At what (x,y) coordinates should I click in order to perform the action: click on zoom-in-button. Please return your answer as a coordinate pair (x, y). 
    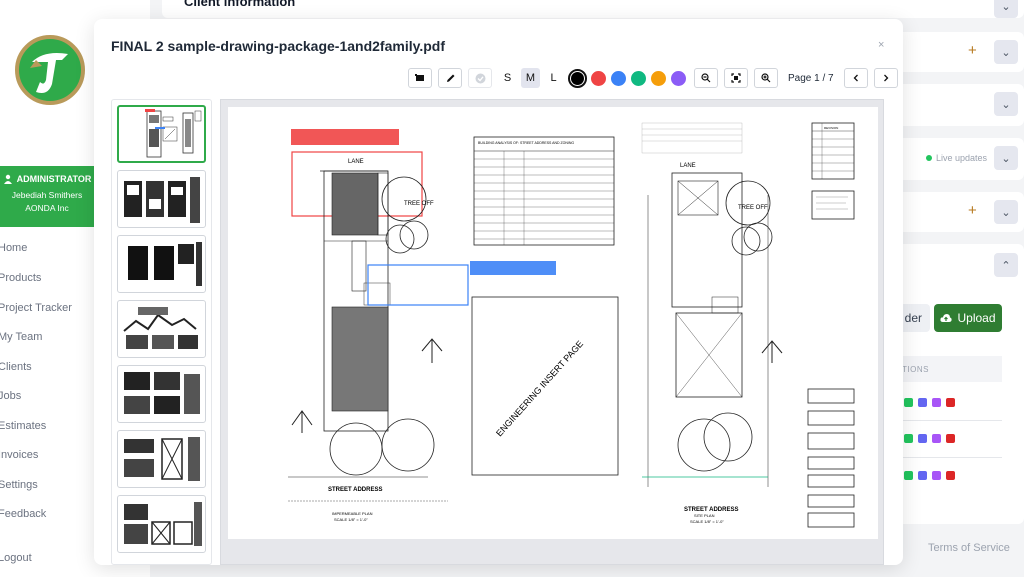
    Looking at the image, I should click on (766, 78).